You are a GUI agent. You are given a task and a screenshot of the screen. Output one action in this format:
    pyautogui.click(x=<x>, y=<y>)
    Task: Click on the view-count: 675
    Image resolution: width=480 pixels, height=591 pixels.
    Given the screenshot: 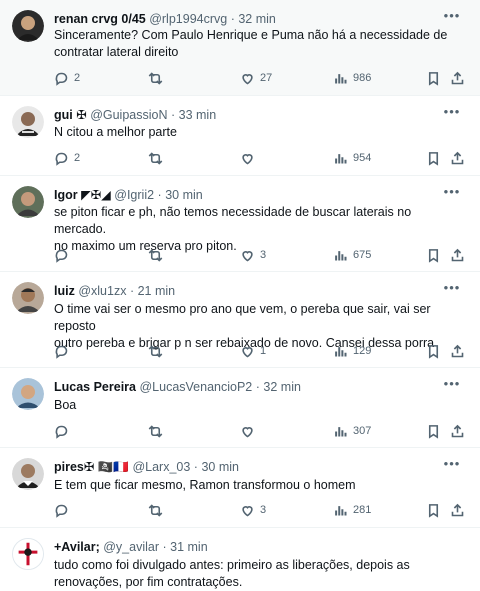 What is the action you would take?
    pyautogui.click(x=362, y=255)
    